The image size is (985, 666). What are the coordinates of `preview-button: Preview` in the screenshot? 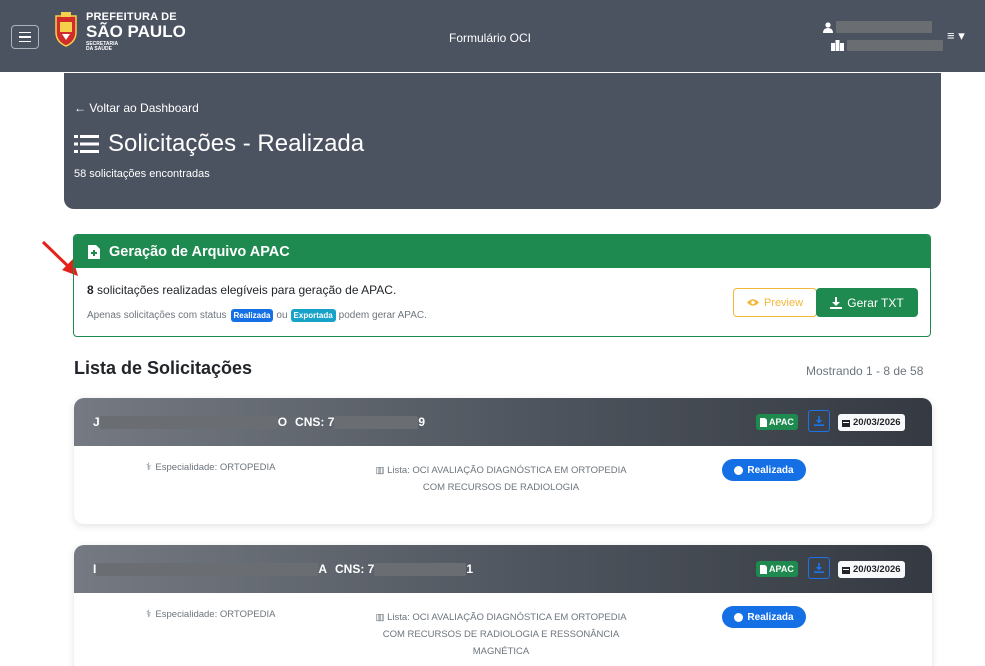 It's located at (775, 302).